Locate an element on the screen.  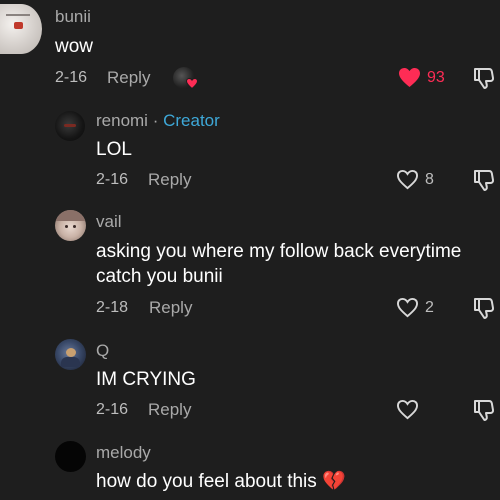
like-button is located at coordinates (410, 409).